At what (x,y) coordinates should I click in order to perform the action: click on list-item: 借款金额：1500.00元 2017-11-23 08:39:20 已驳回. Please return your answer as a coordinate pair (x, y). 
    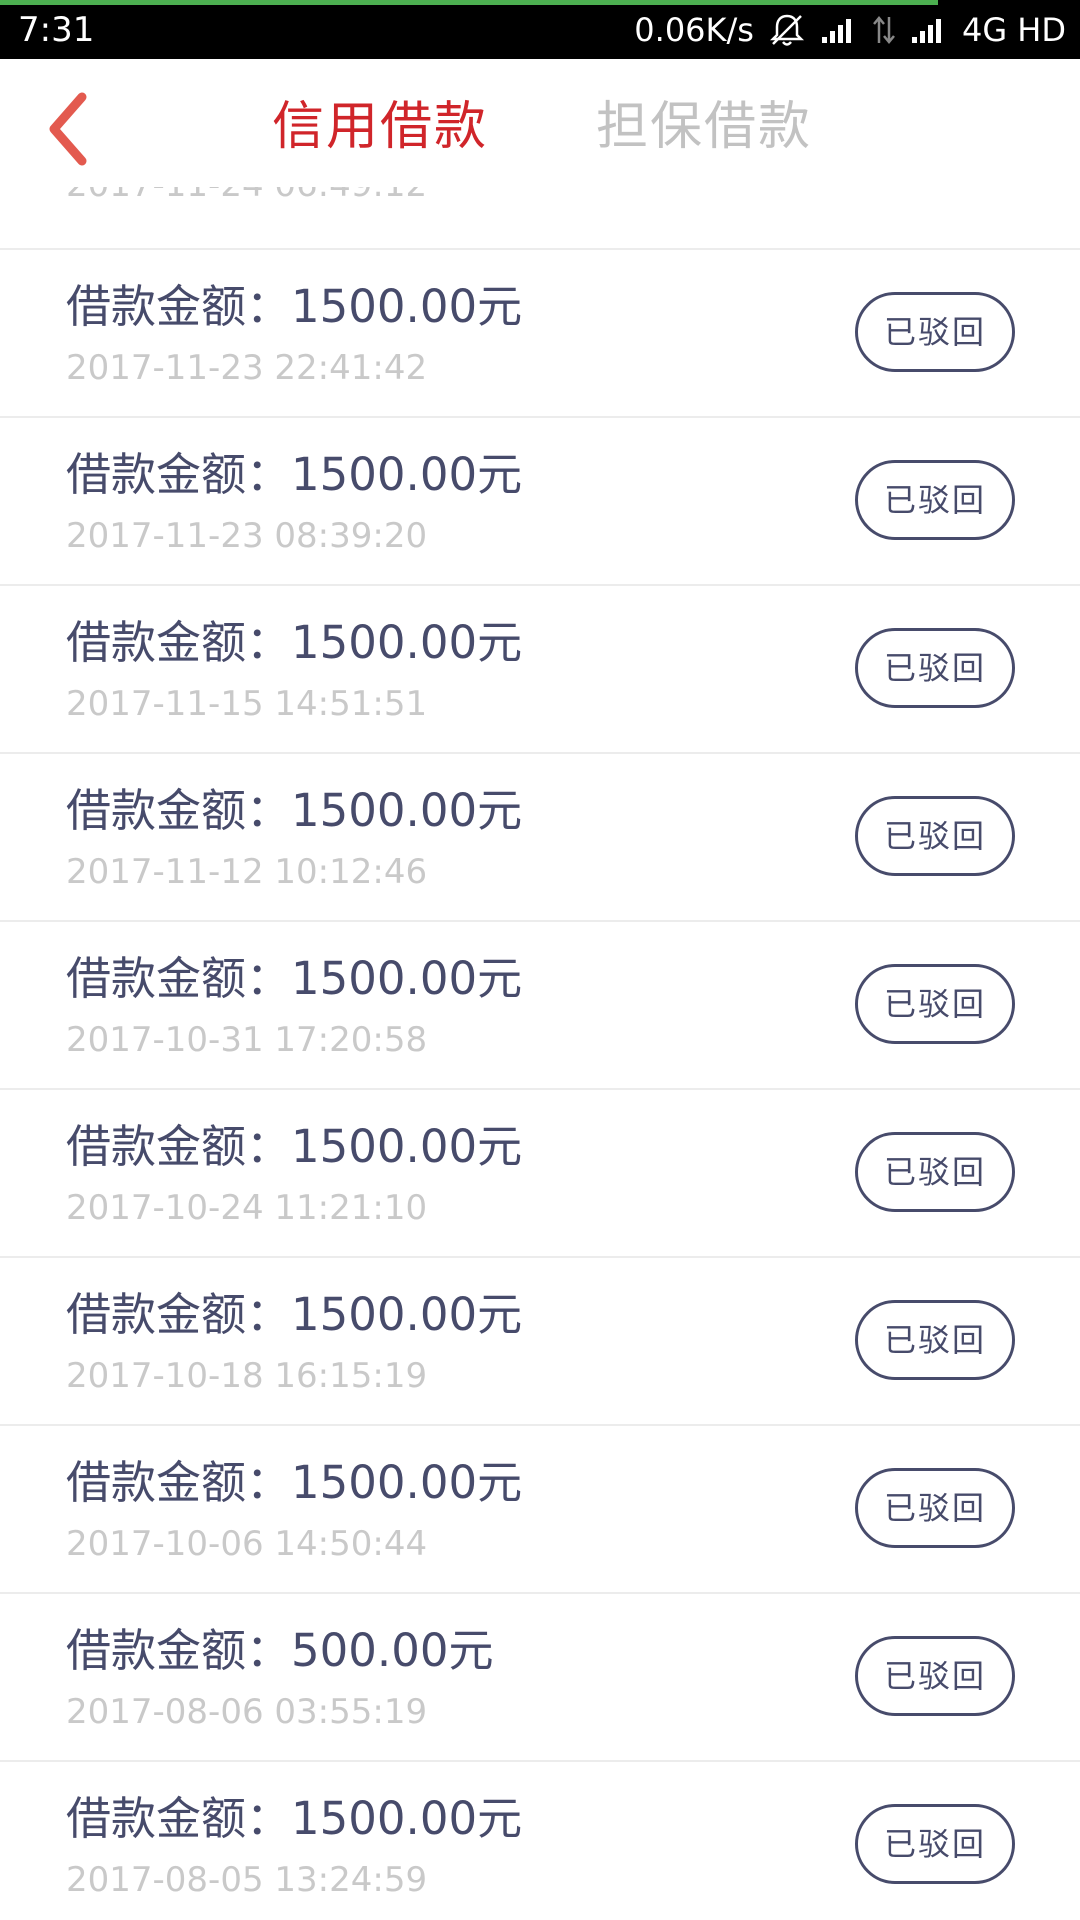
    Looking at the image, I should click on (540, 502).